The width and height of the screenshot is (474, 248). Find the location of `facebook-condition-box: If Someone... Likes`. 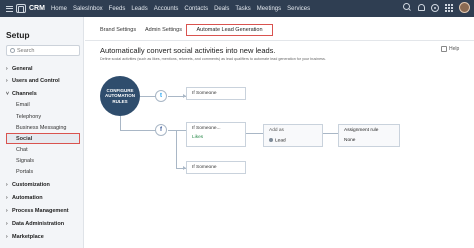

facebook-condition-box: If Someone... Likes is located at coordinates (216, 134).